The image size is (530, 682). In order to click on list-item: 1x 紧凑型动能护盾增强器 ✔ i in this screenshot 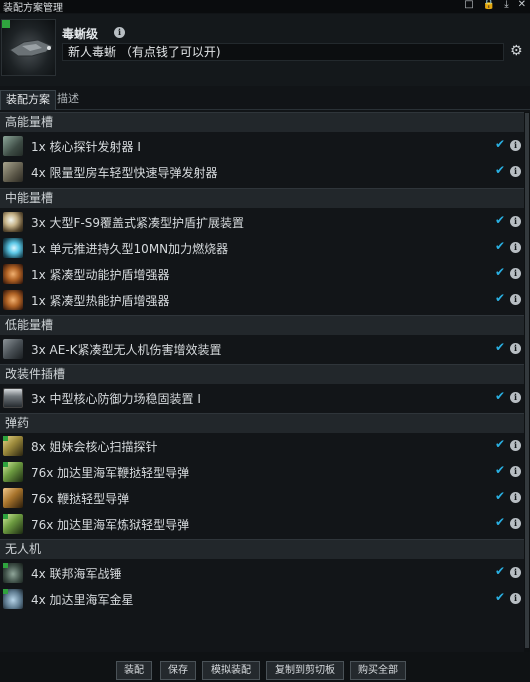, I will do `click(262, 274)`.